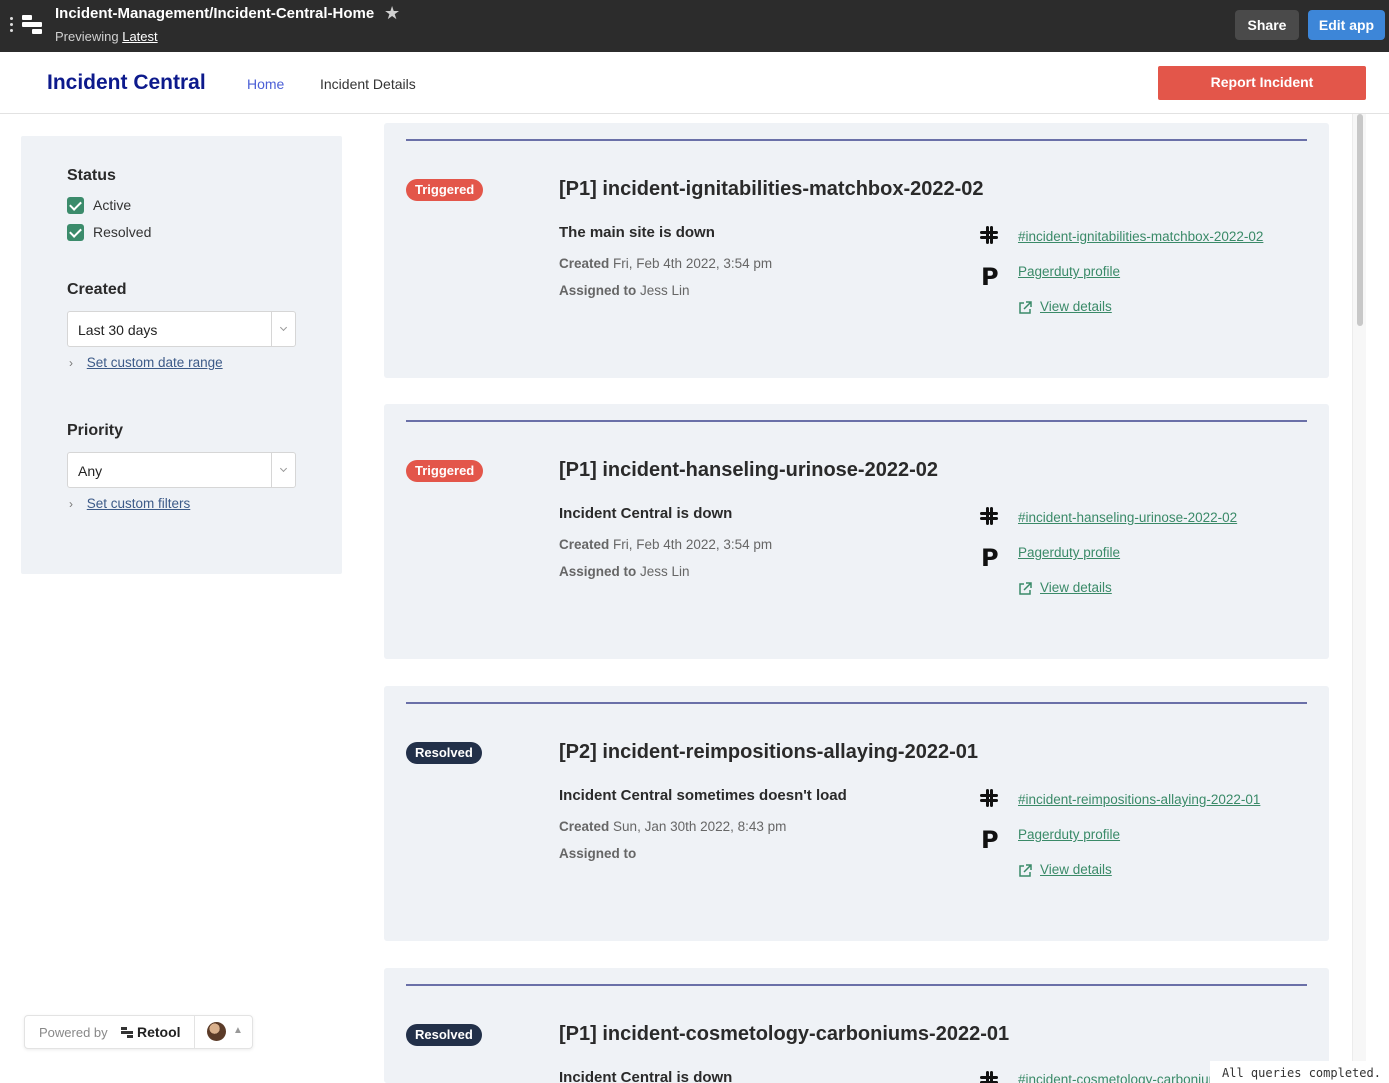 Image resolution: width=1389 pixels, height=1083 pixels. Describe the element at coordinates (122, 232) in the screenshot. I see `checkbox-label: Resolved` at that location.